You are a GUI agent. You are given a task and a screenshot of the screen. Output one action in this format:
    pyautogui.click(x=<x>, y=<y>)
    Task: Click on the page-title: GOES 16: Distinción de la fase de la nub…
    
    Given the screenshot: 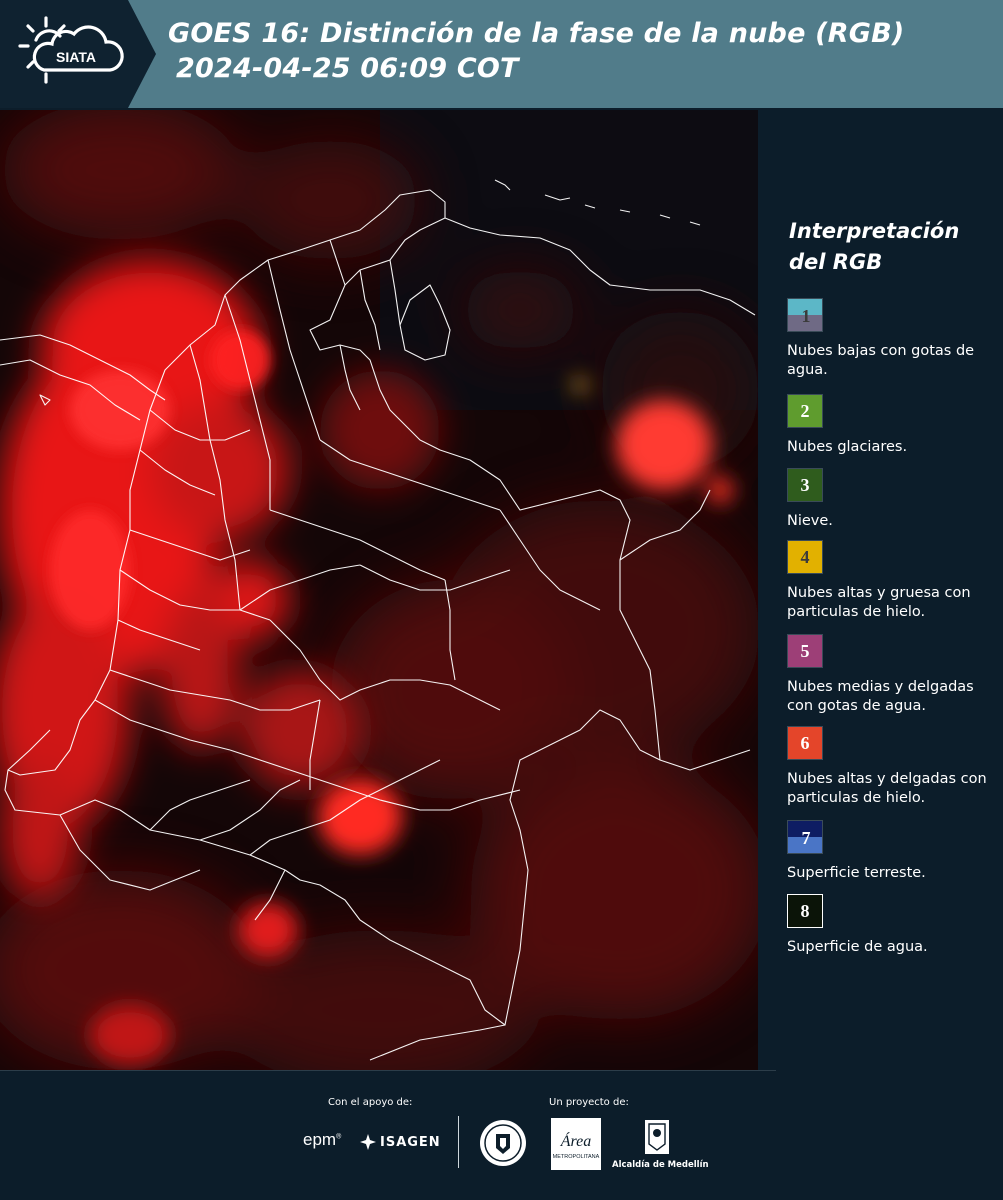 What is the action you would take?
    pyautogui.click(x=536, y=51)
    